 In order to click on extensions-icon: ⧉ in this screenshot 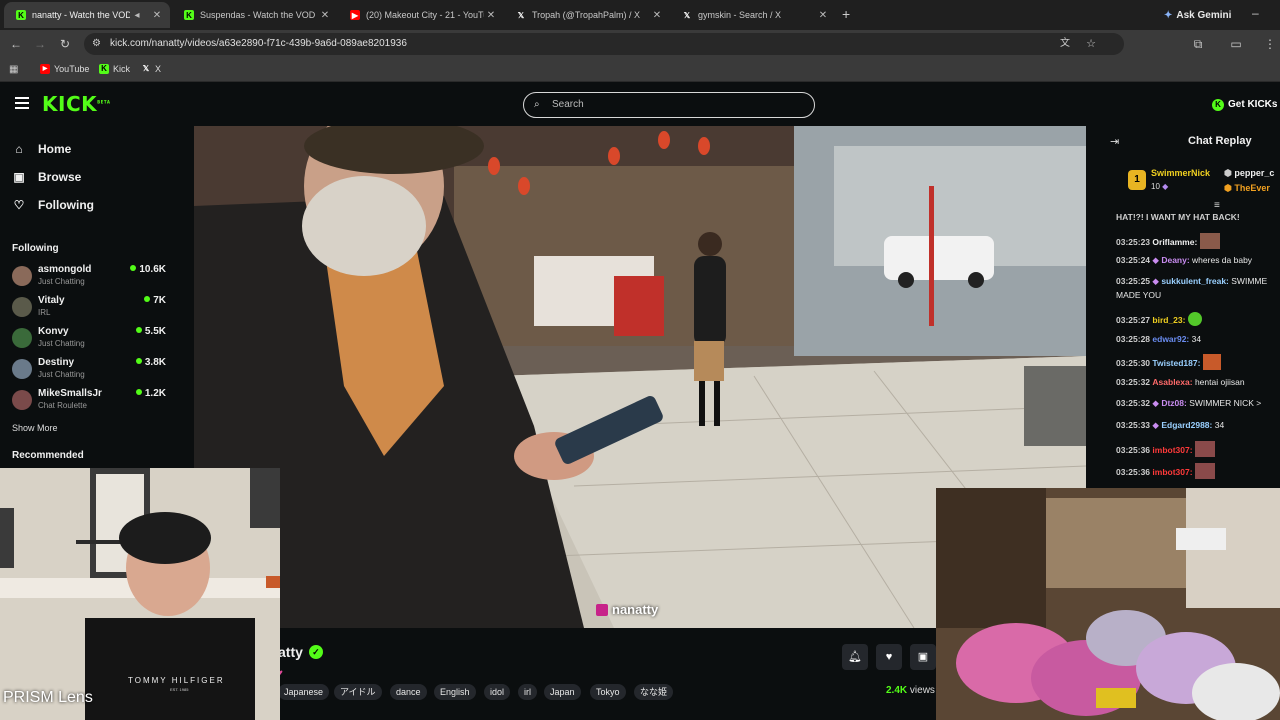, I will do `click(1198, 44)`.